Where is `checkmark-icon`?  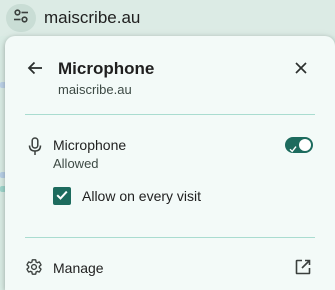
checkmark-icon is located at coordinates (62, 196).